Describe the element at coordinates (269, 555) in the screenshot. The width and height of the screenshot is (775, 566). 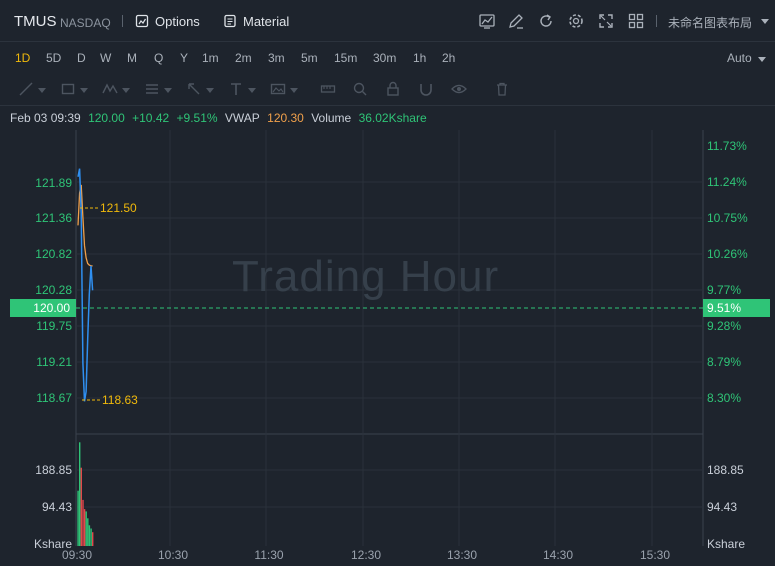
I see `time-tick: 11:30` at that location.